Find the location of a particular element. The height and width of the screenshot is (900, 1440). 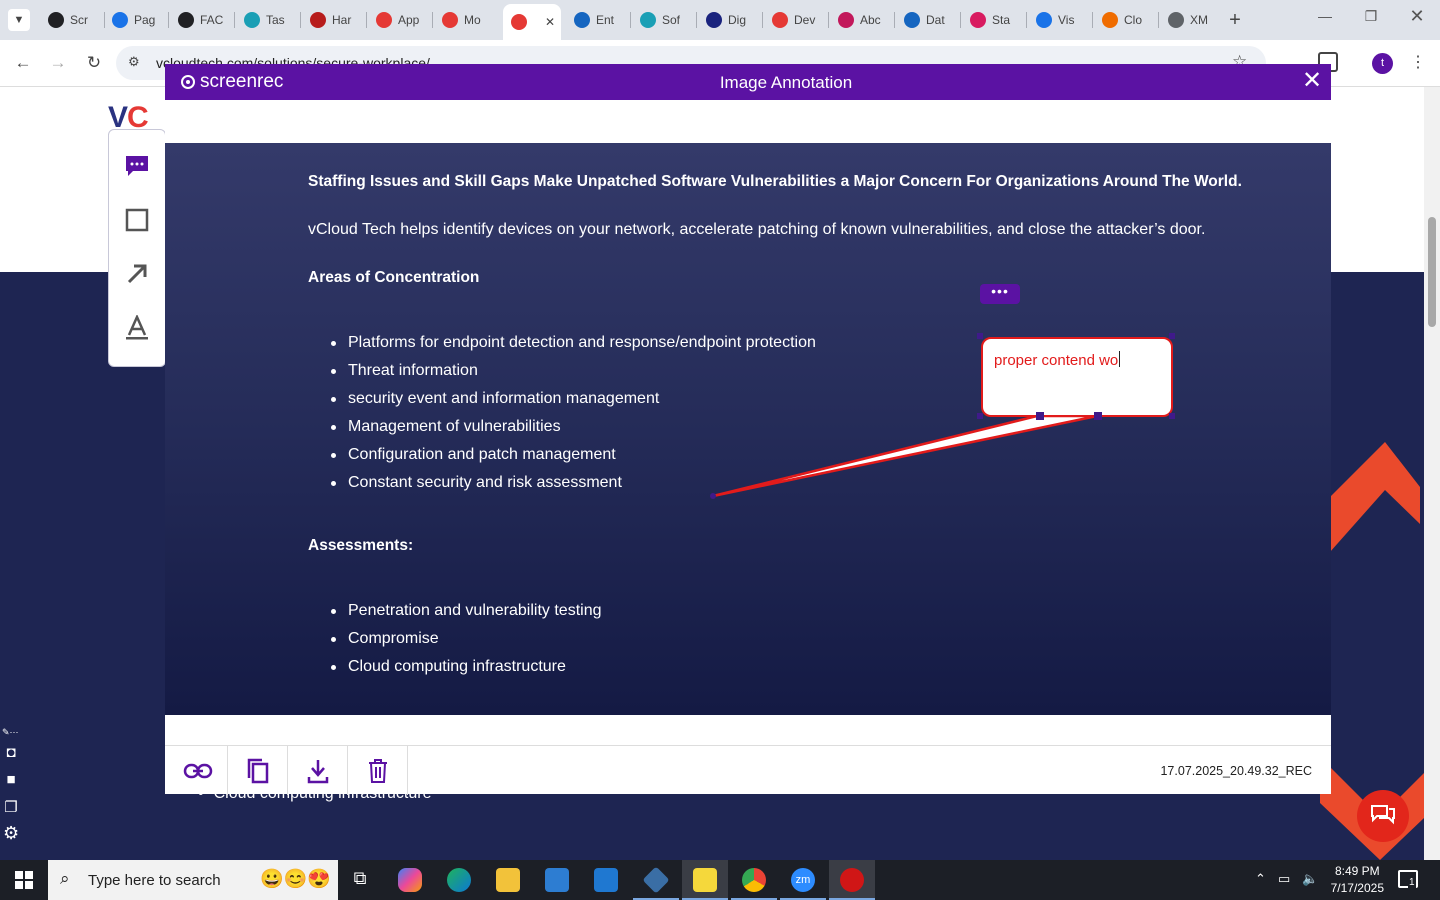

resize-handle-top-right is located at coordinates (1172, 336).